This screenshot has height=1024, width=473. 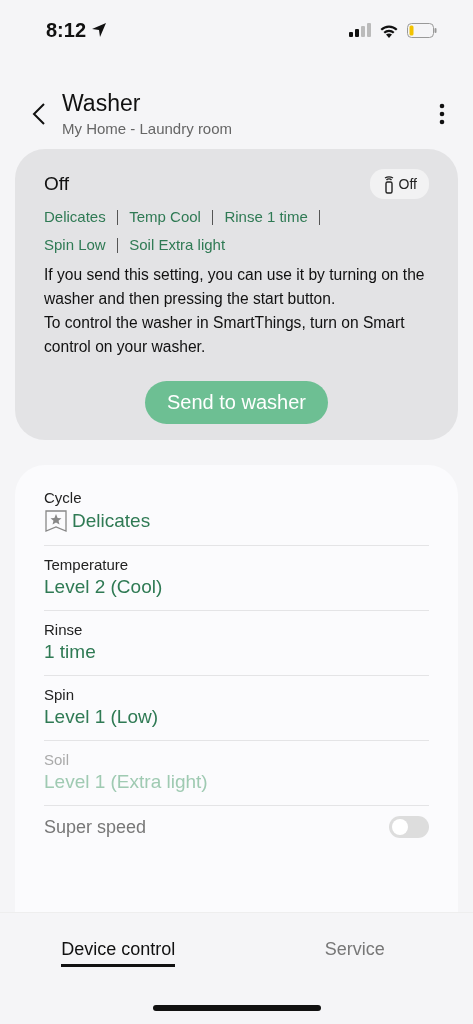 What do you see at coordinates (60, 694) in the screenshot?
I see `setting-label: Spin` at bounding box center [60, 694].